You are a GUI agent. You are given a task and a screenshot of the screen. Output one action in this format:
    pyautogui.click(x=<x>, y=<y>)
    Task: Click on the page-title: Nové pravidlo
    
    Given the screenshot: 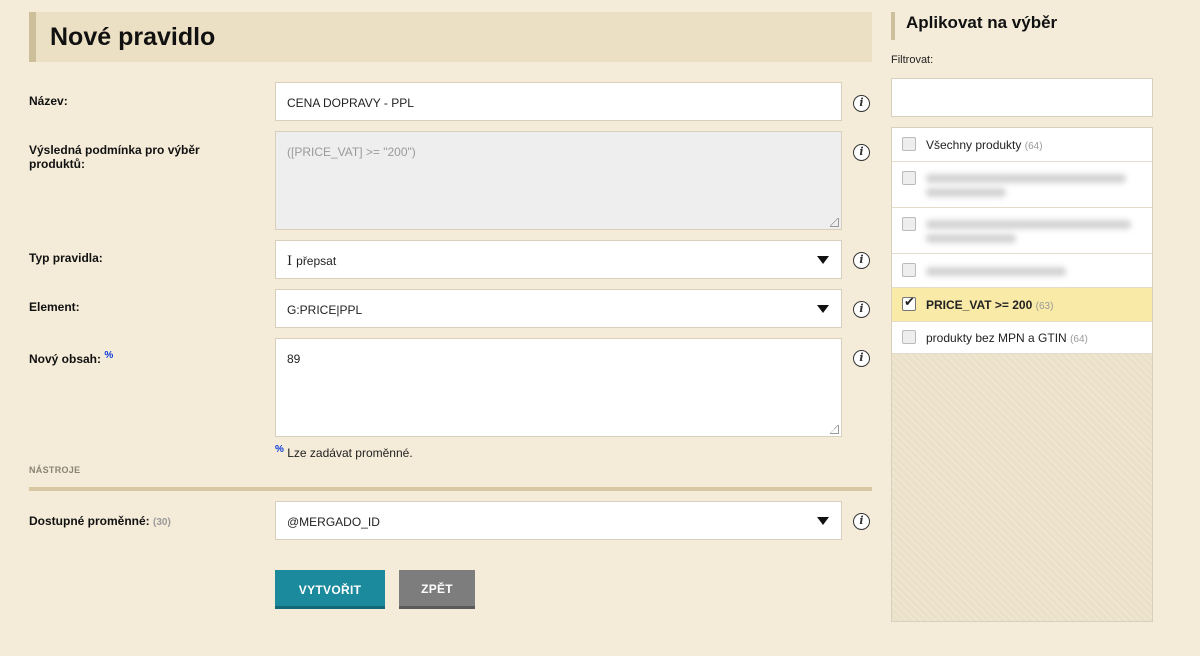 What is the action you would take?
    pyautogui.click(x=133, y=37)
    